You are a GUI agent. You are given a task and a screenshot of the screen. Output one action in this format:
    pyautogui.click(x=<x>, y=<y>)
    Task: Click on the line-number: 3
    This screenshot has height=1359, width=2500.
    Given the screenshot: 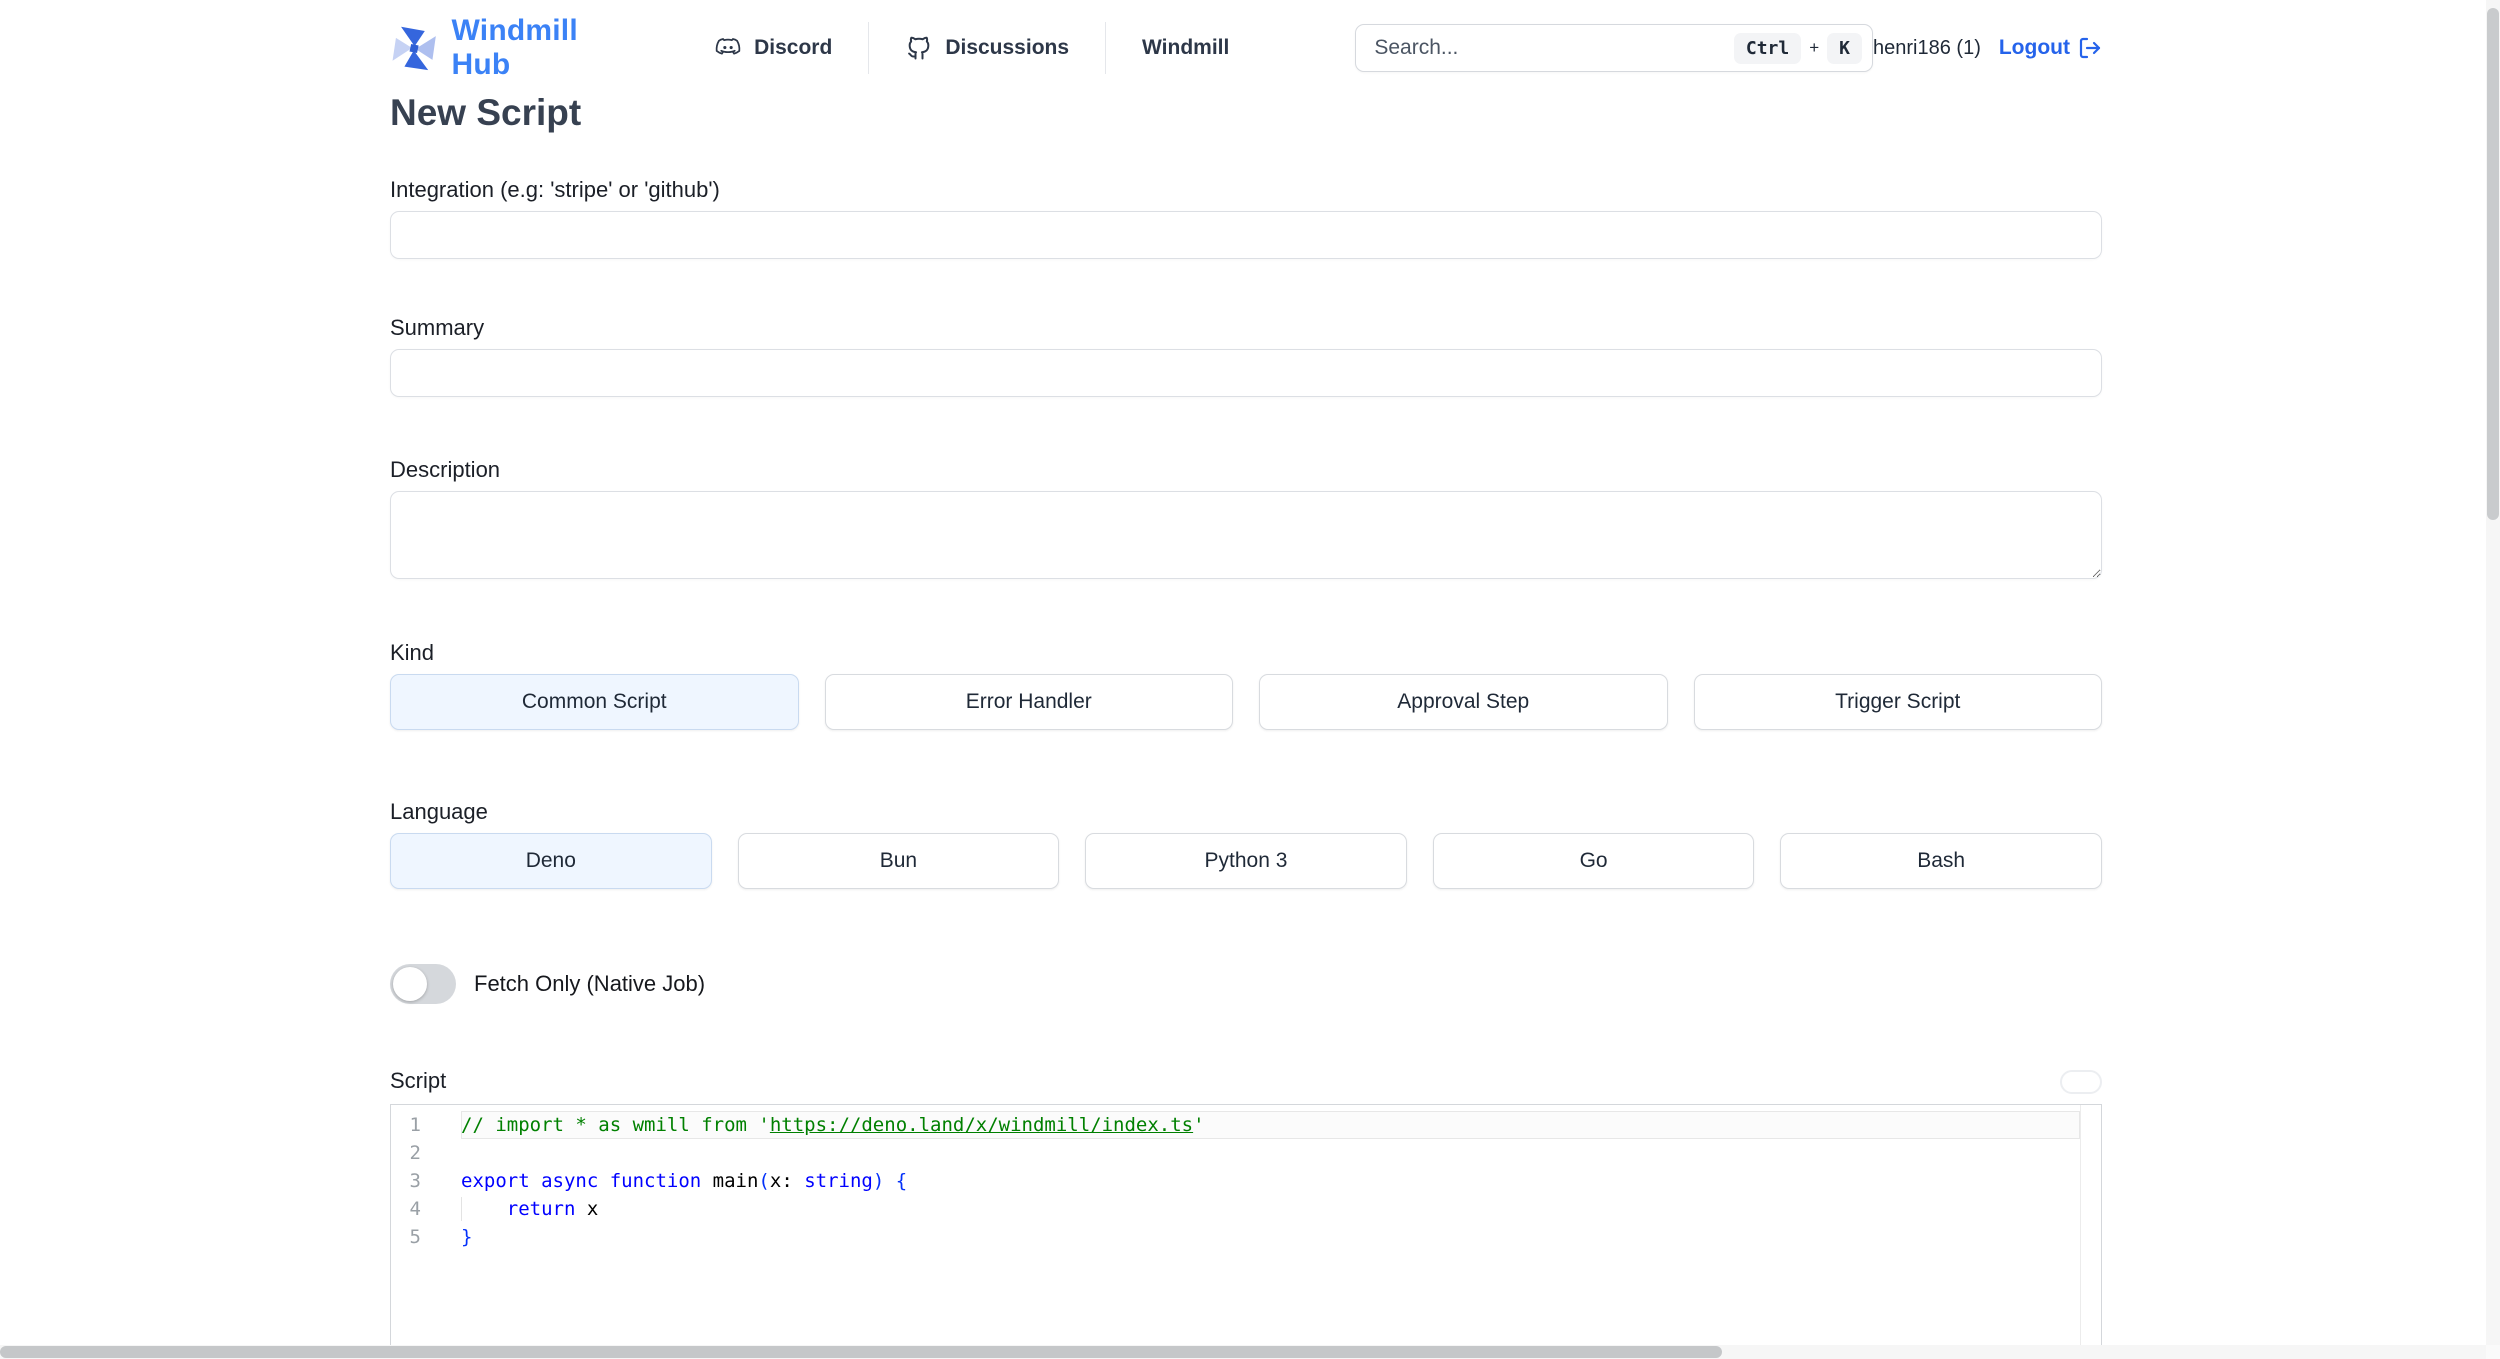 What is the action you would take?
    pyautogui.click(x=415, y=1181)
    